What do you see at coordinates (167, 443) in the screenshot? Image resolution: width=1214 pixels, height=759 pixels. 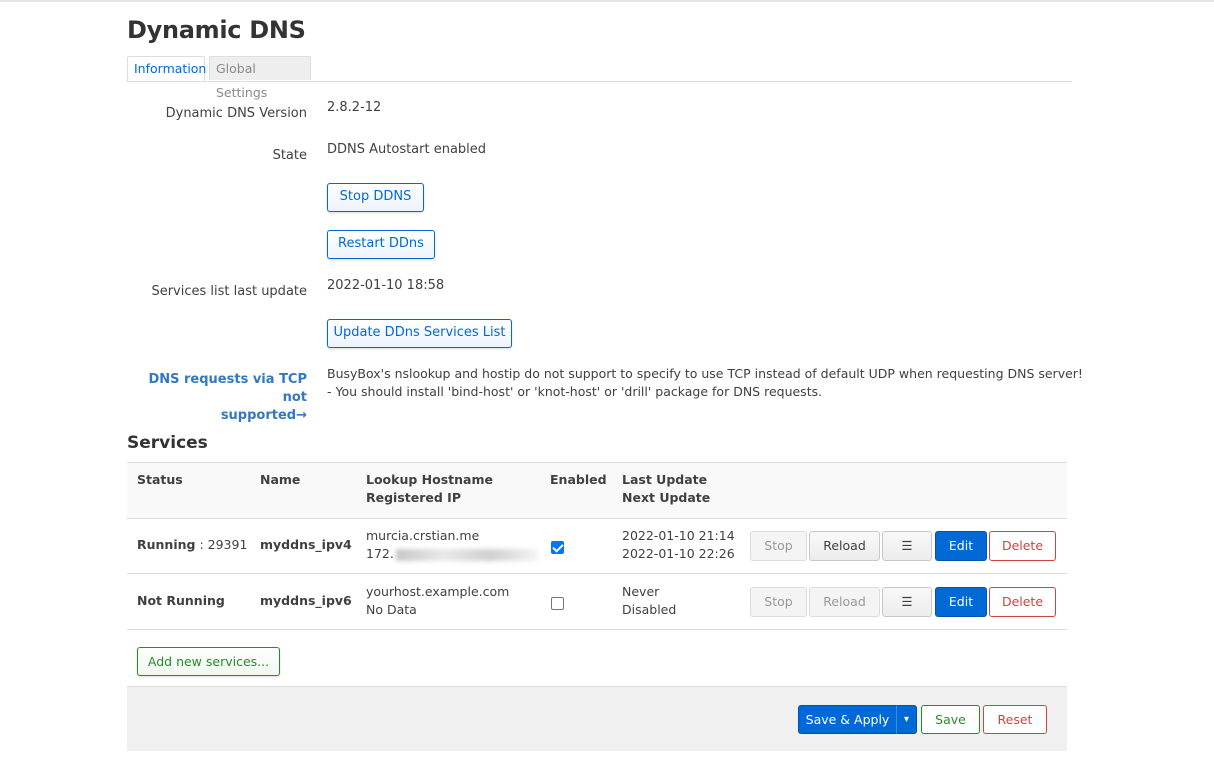 I see `services-heading: Services` at bounding box center [167, 443].